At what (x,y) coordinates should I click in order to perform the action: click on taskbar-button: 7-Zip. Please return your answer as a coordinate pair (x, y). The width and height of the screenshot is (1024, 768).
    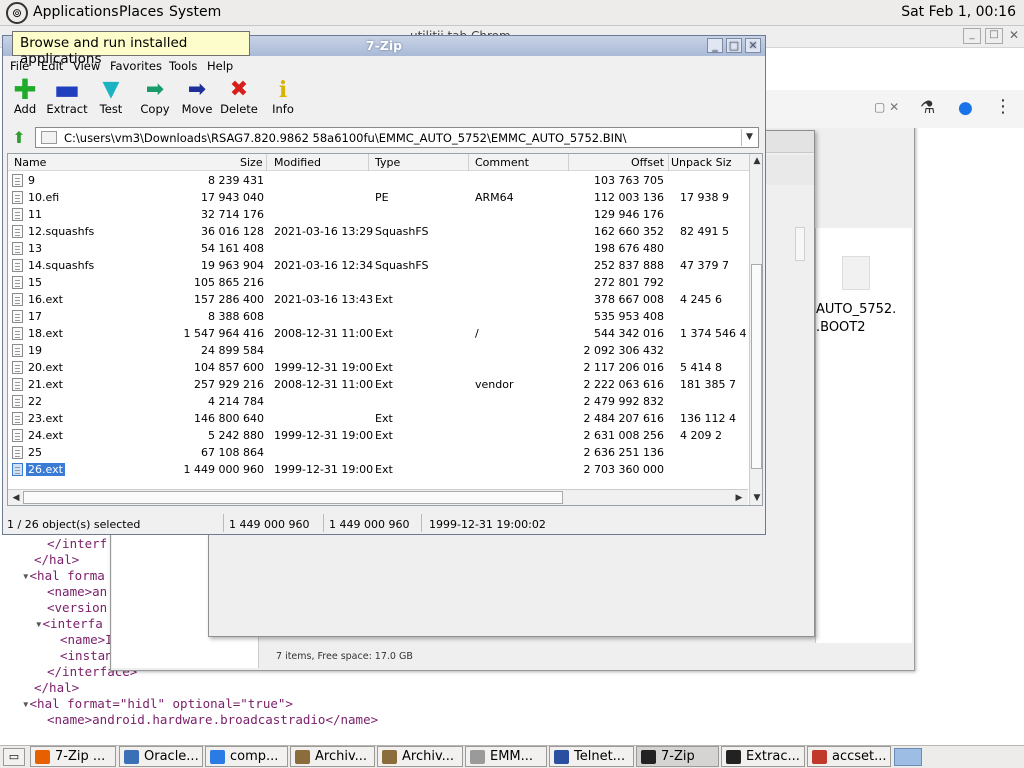
    Looking at the image, I should click on (677, 756).